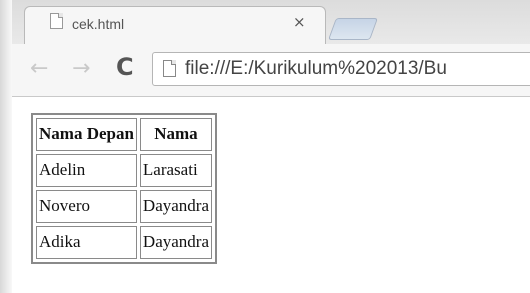  Describe the element at coordinates (81, 68) in the screenshot. I see `forward-arrow-icon: →` at that location.